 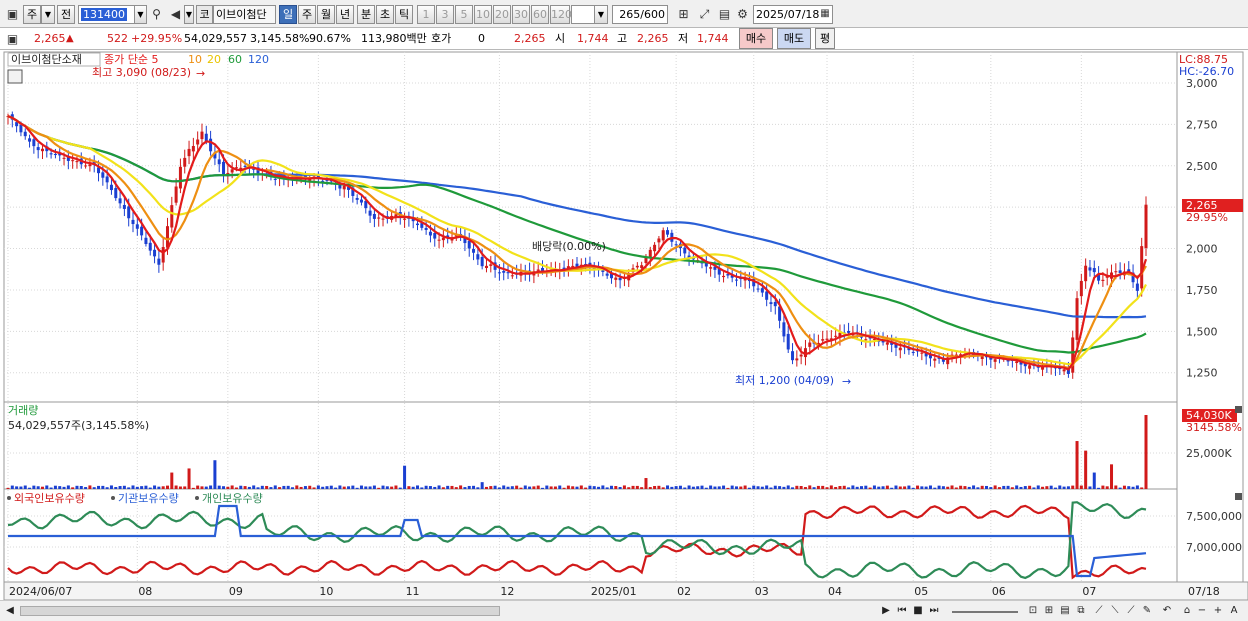 What do you see at coordinates (1131, 611) in the screenshot?
I see `measure-icon: ⟋` at bounding box center [1131, 611].